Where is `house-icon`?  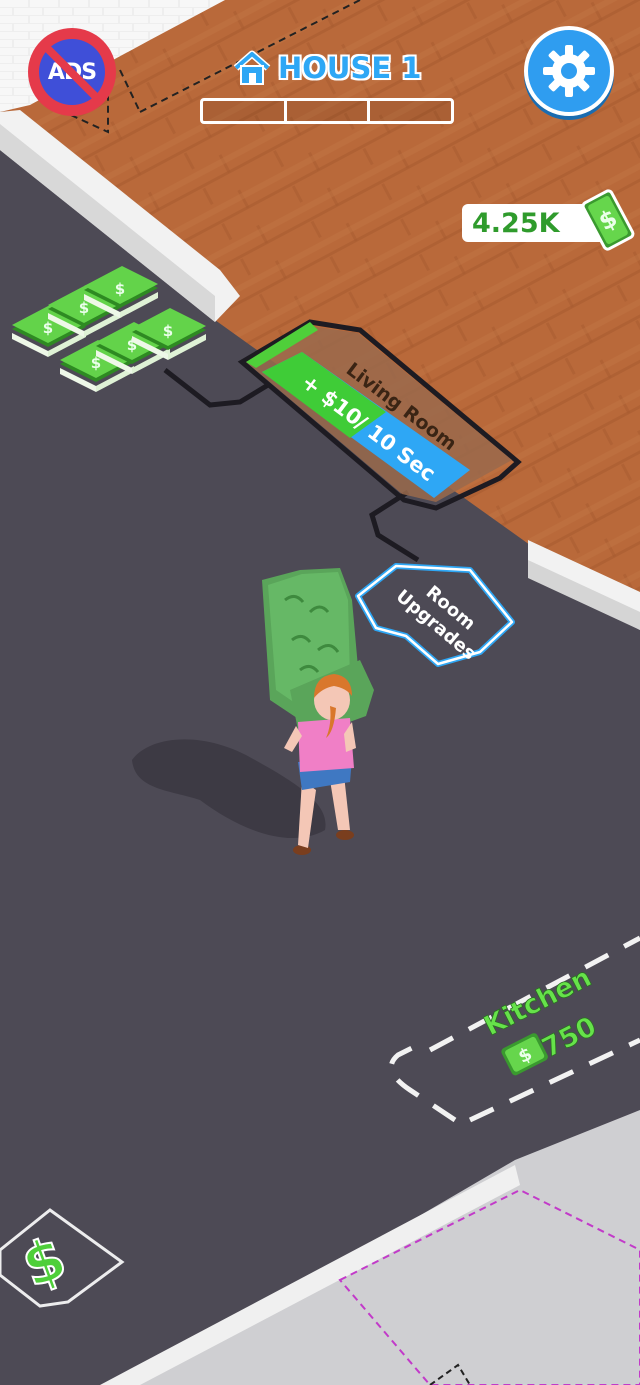 house-icon is located at coordinates (252, 67).